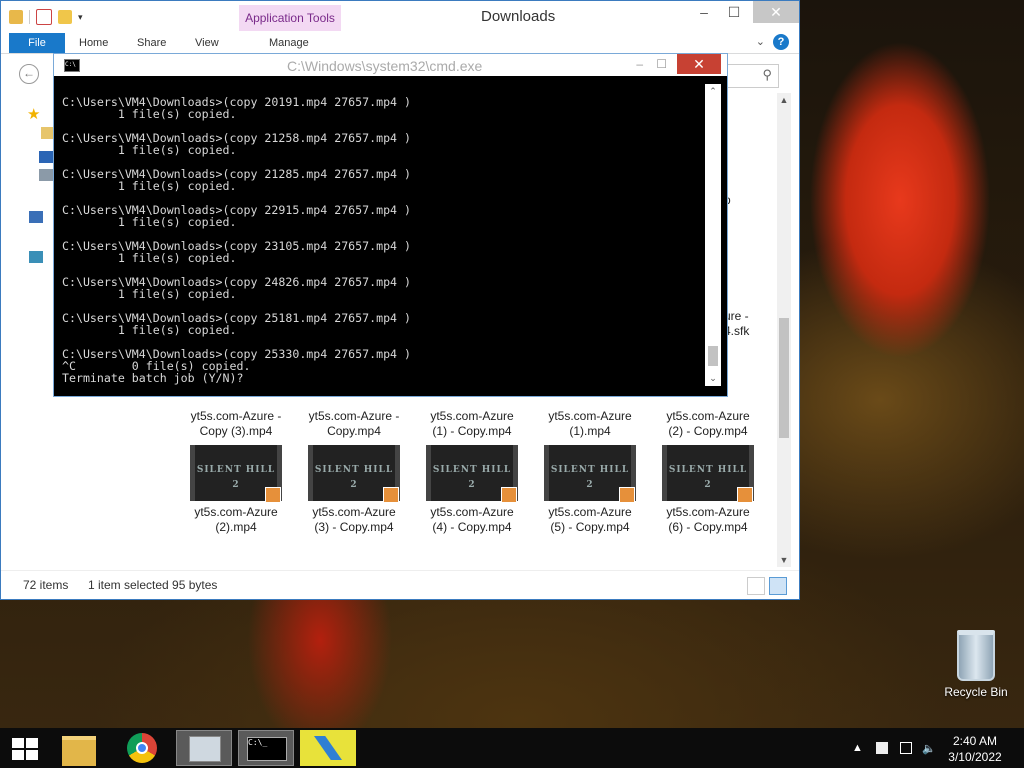 Image resolution: width=1024 pixels, height=768 pixels. I want to click on search-icon: ⚲, so click(767, 74).